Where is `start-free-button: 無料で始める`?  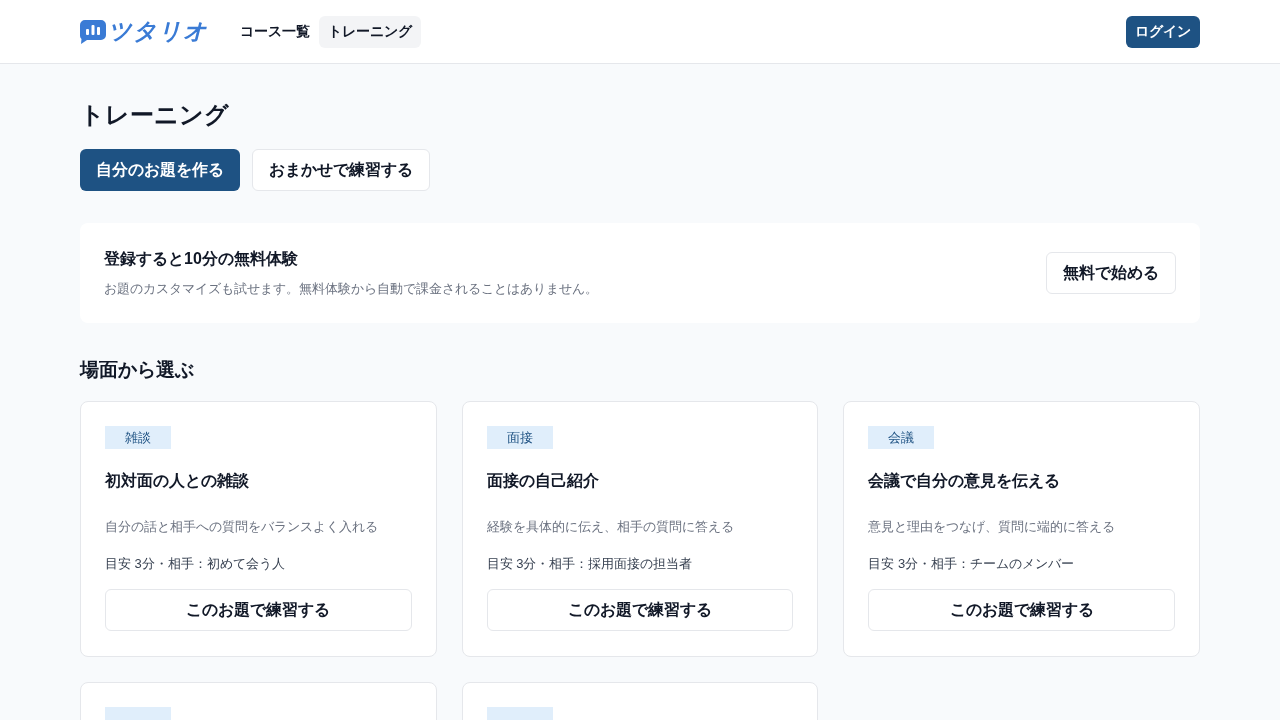 start-free-button: 無料で始める is located at coordinates (1111, 273).